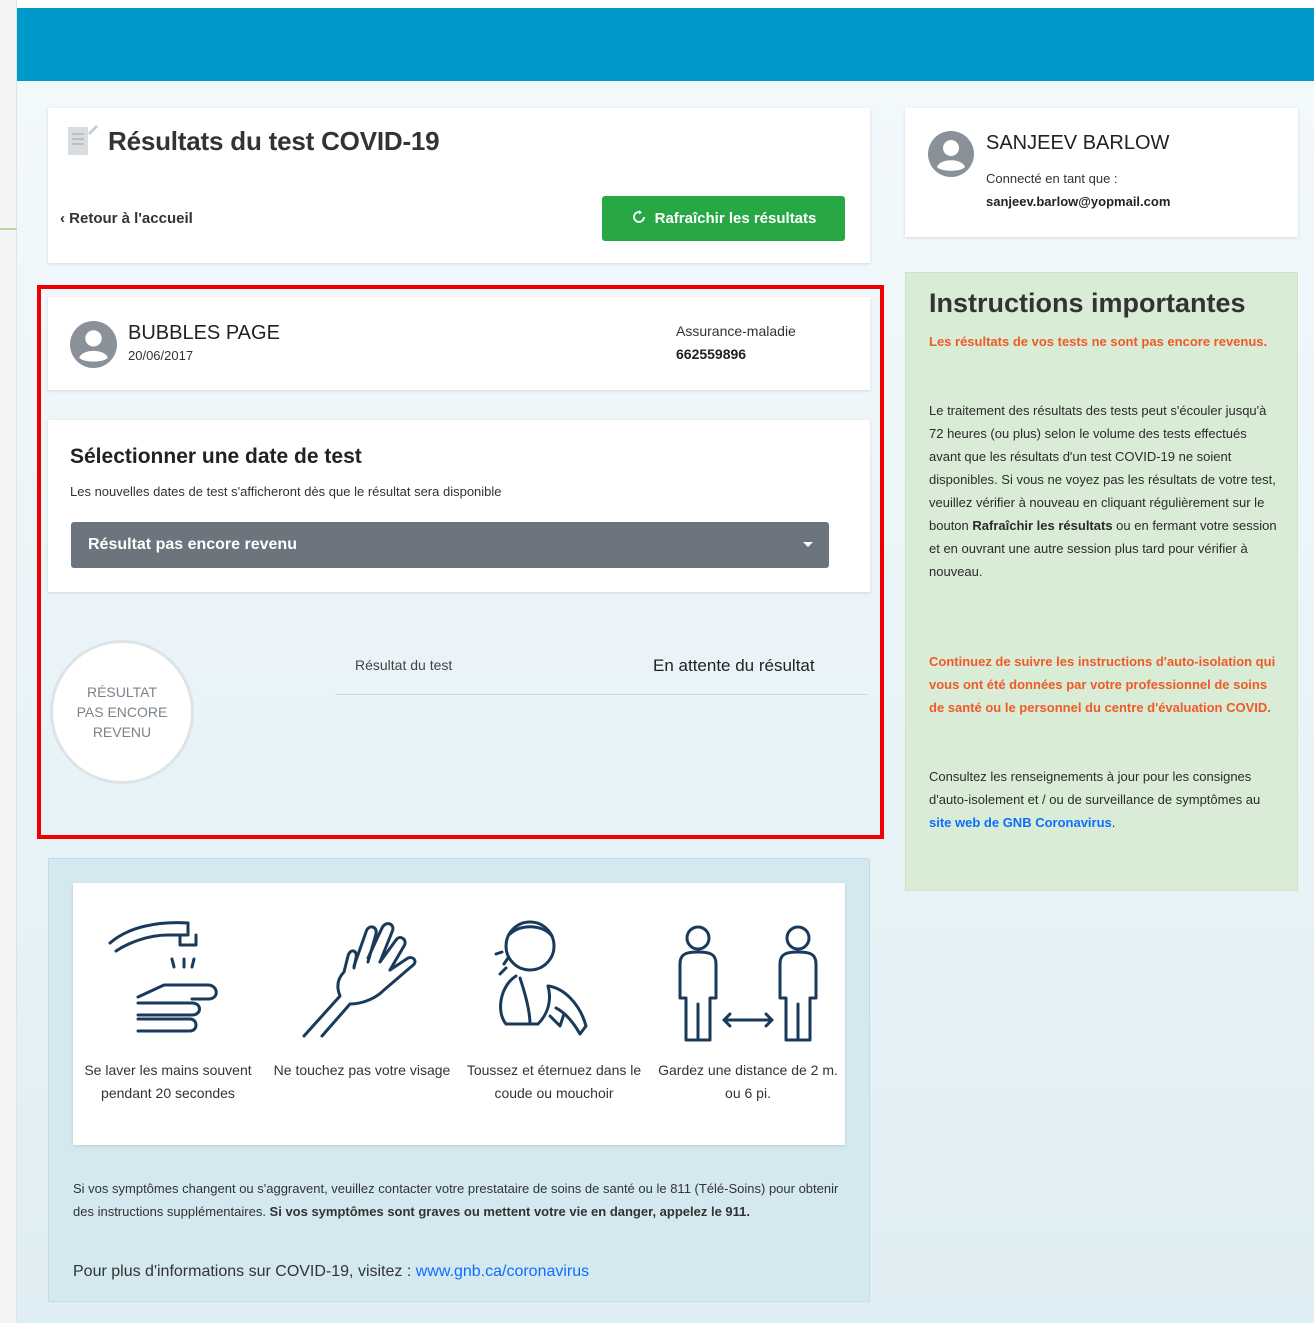  I want to click on page-title: Résultats du test COVID-19, so click(274, 141).